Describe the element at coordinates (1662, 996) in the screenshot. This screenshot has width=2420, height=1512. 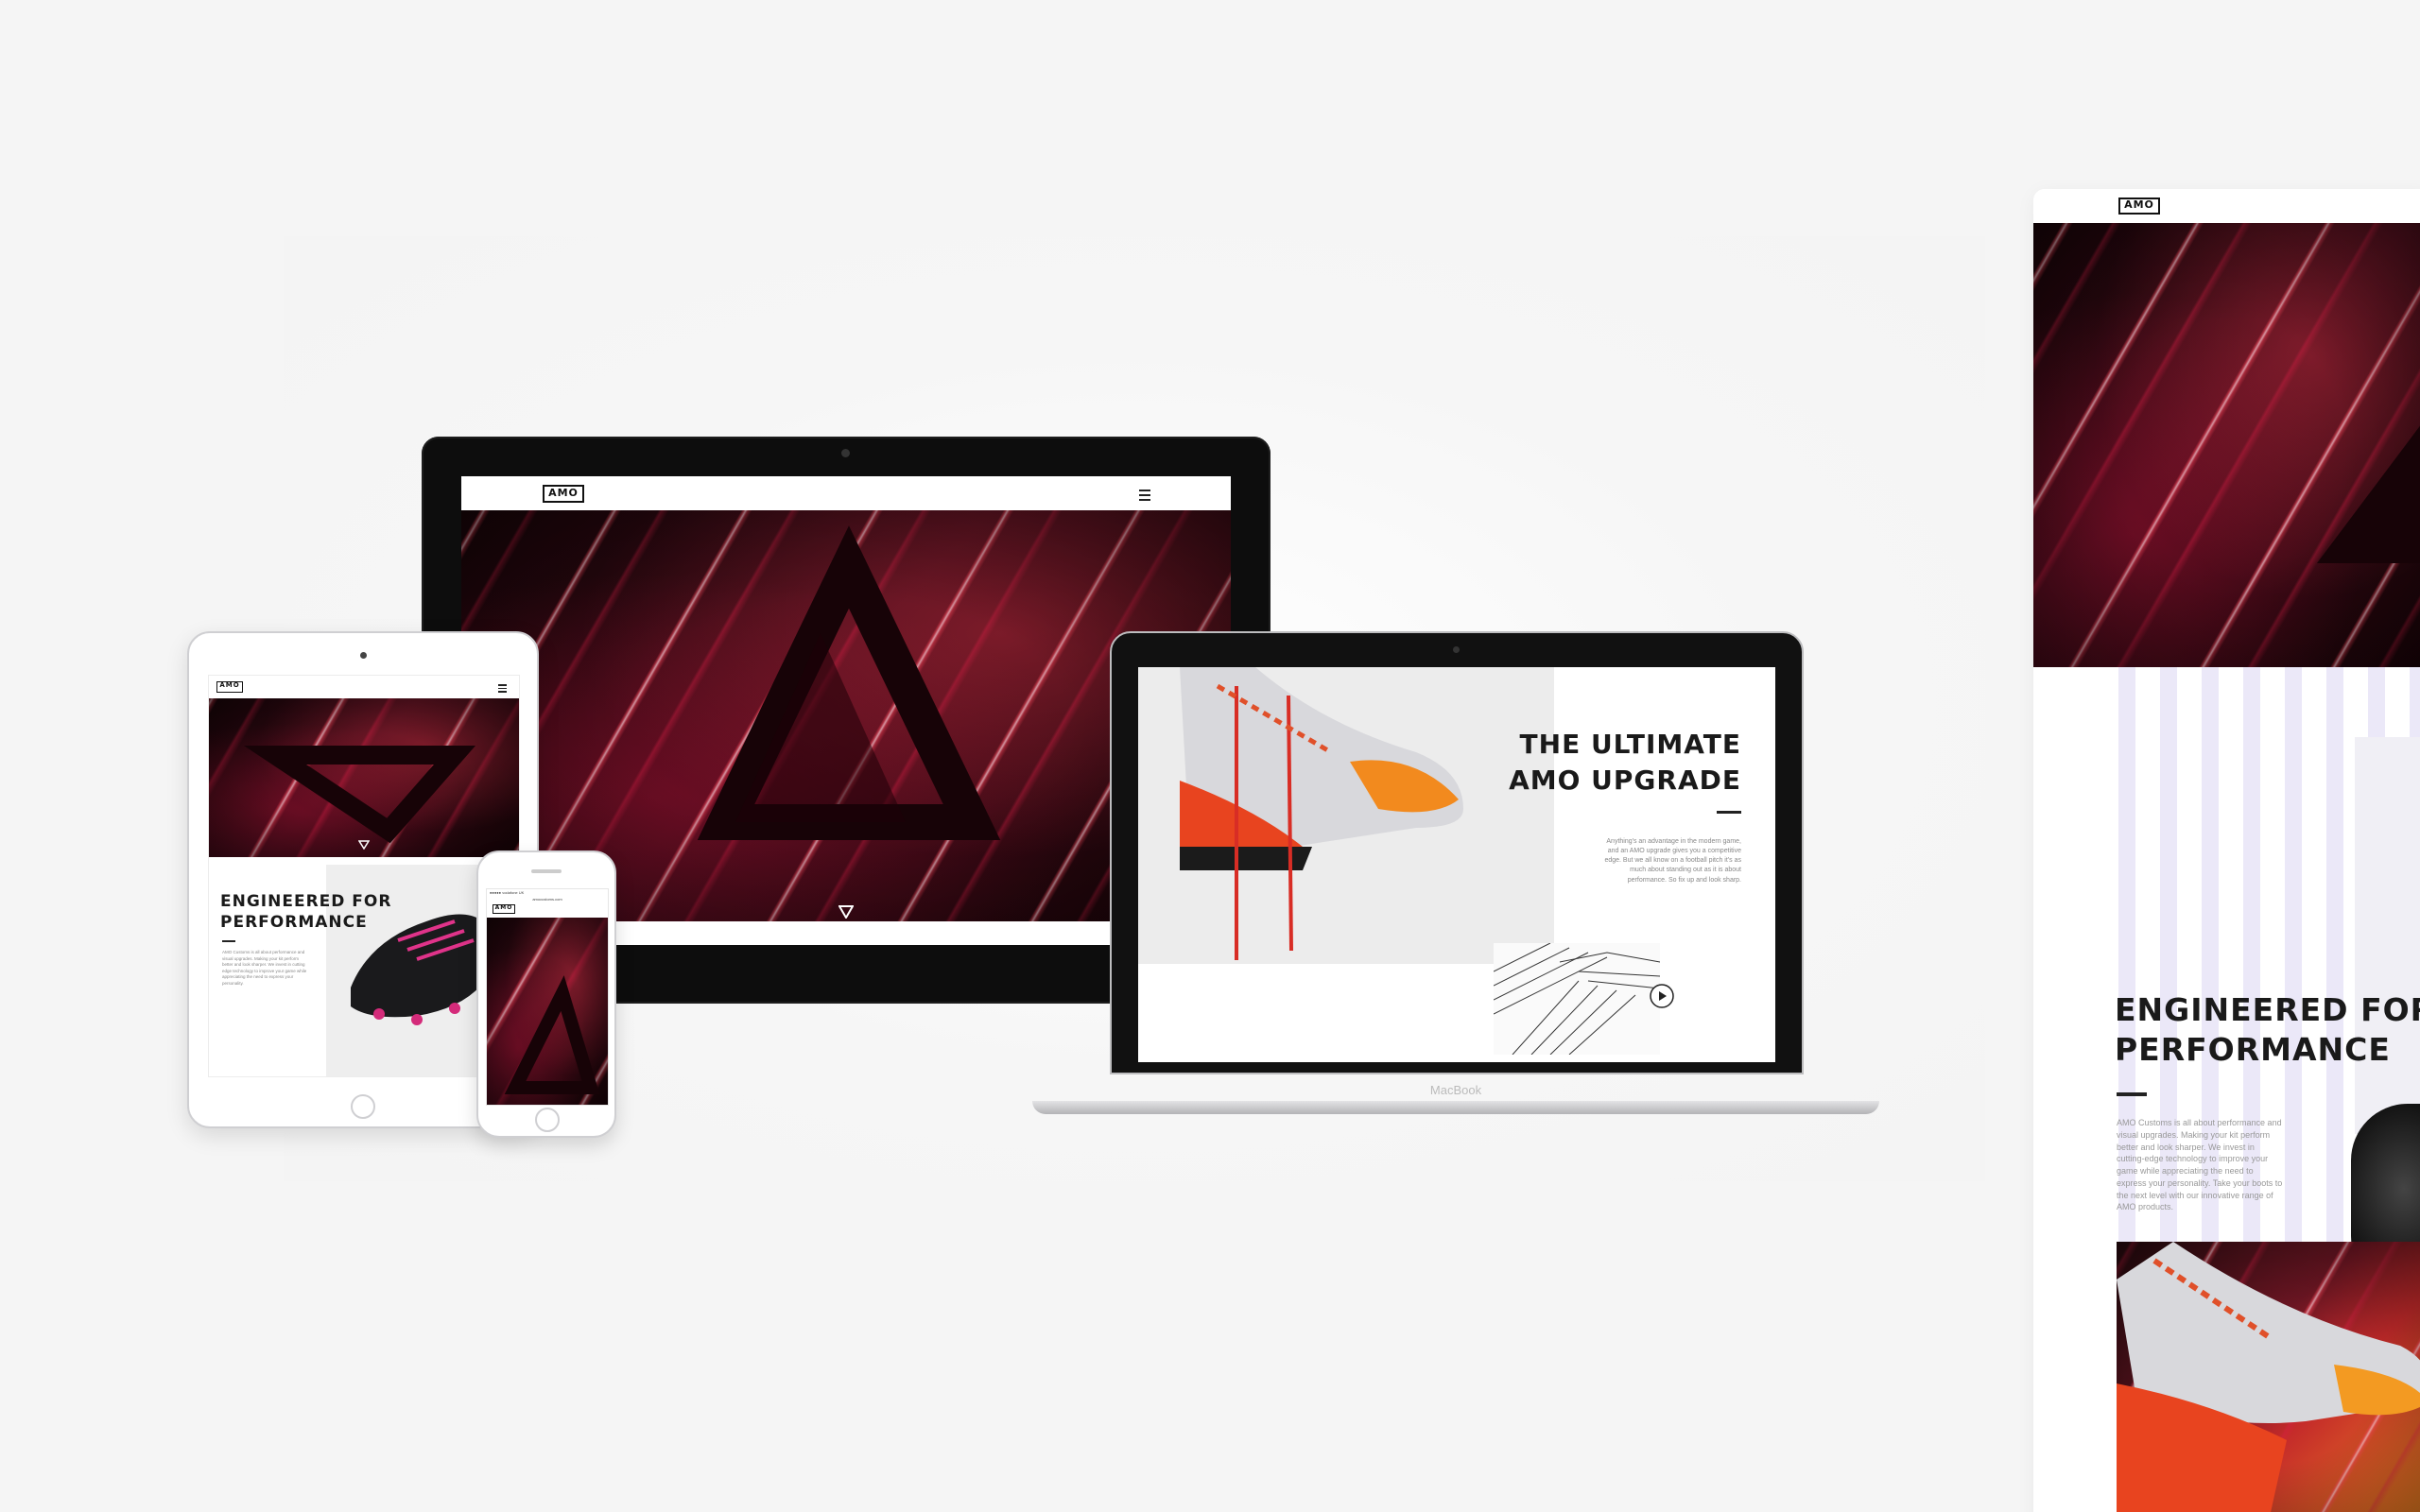
I see `play-circle-icon` at that location.